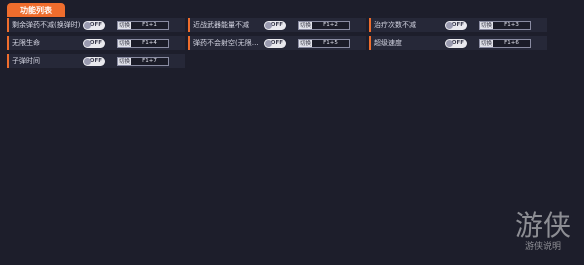 The image size is (584, 265). Describe the element at coordinates (395, 25) in the screenshot. I see `feature-label: 治疗次数不减` at that location.